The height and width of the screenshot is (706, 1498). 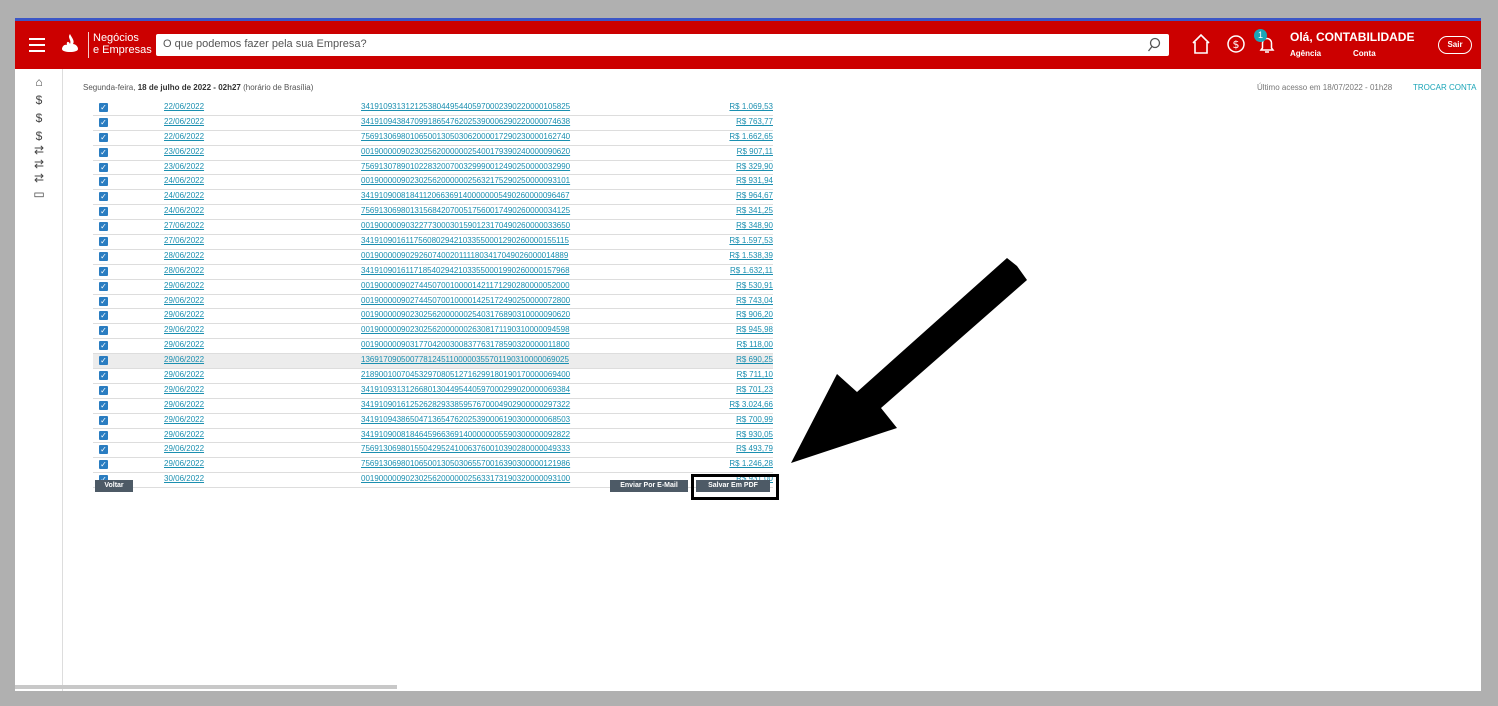 I want to click on send-email-button: Enviar Por E-Mail, so click(x=649, y=486).